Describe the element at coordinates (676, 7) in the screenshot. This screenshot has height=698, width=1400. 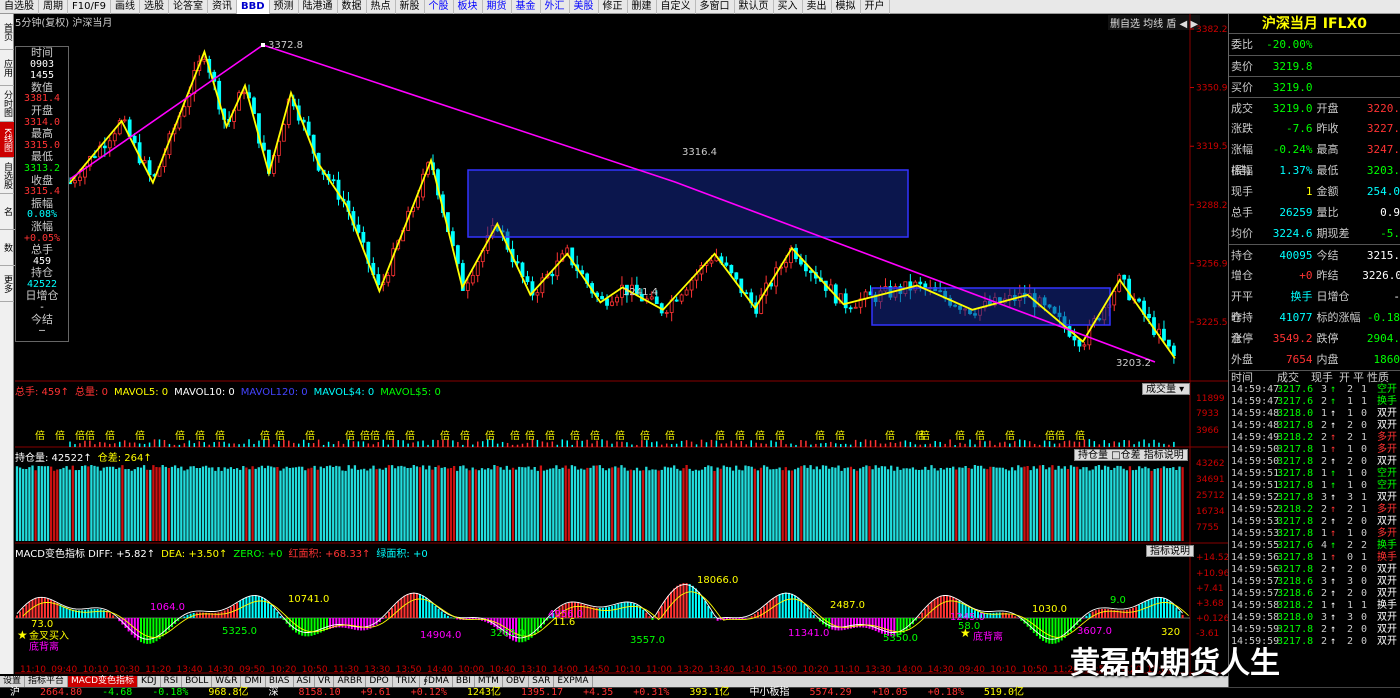
I see `toolbar-item-21: 自定义` at that location.